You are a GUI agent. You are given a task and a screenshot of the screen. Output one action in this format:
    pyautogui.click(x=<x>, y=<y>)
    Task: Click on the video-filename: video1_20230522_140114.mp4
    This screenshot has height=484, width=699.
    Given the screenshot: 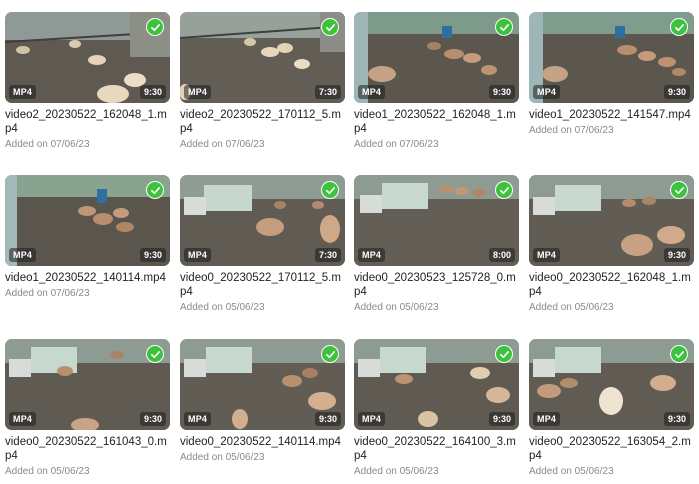 What is the action you would take?
    pyautogui.click(x=87, y=278)
    